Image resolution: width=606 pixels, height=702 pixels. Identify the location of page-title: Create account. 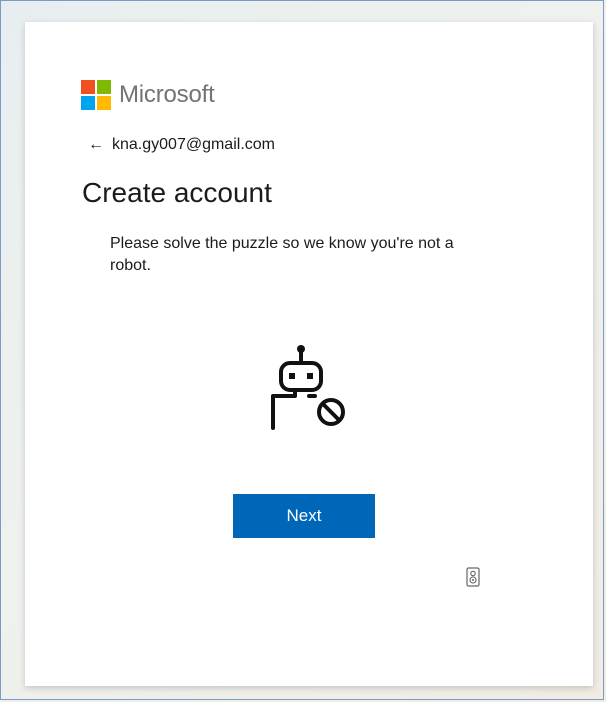
(177, 192).